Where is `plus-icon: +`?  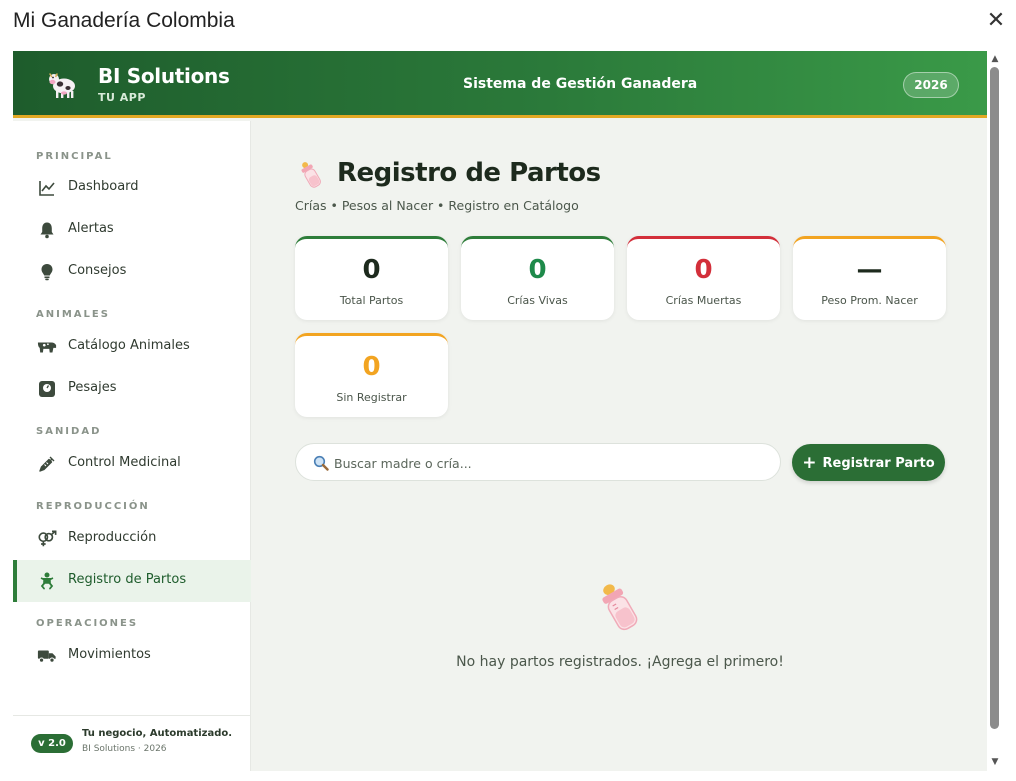 plus-icon: + is located at coordinates (809, 462).